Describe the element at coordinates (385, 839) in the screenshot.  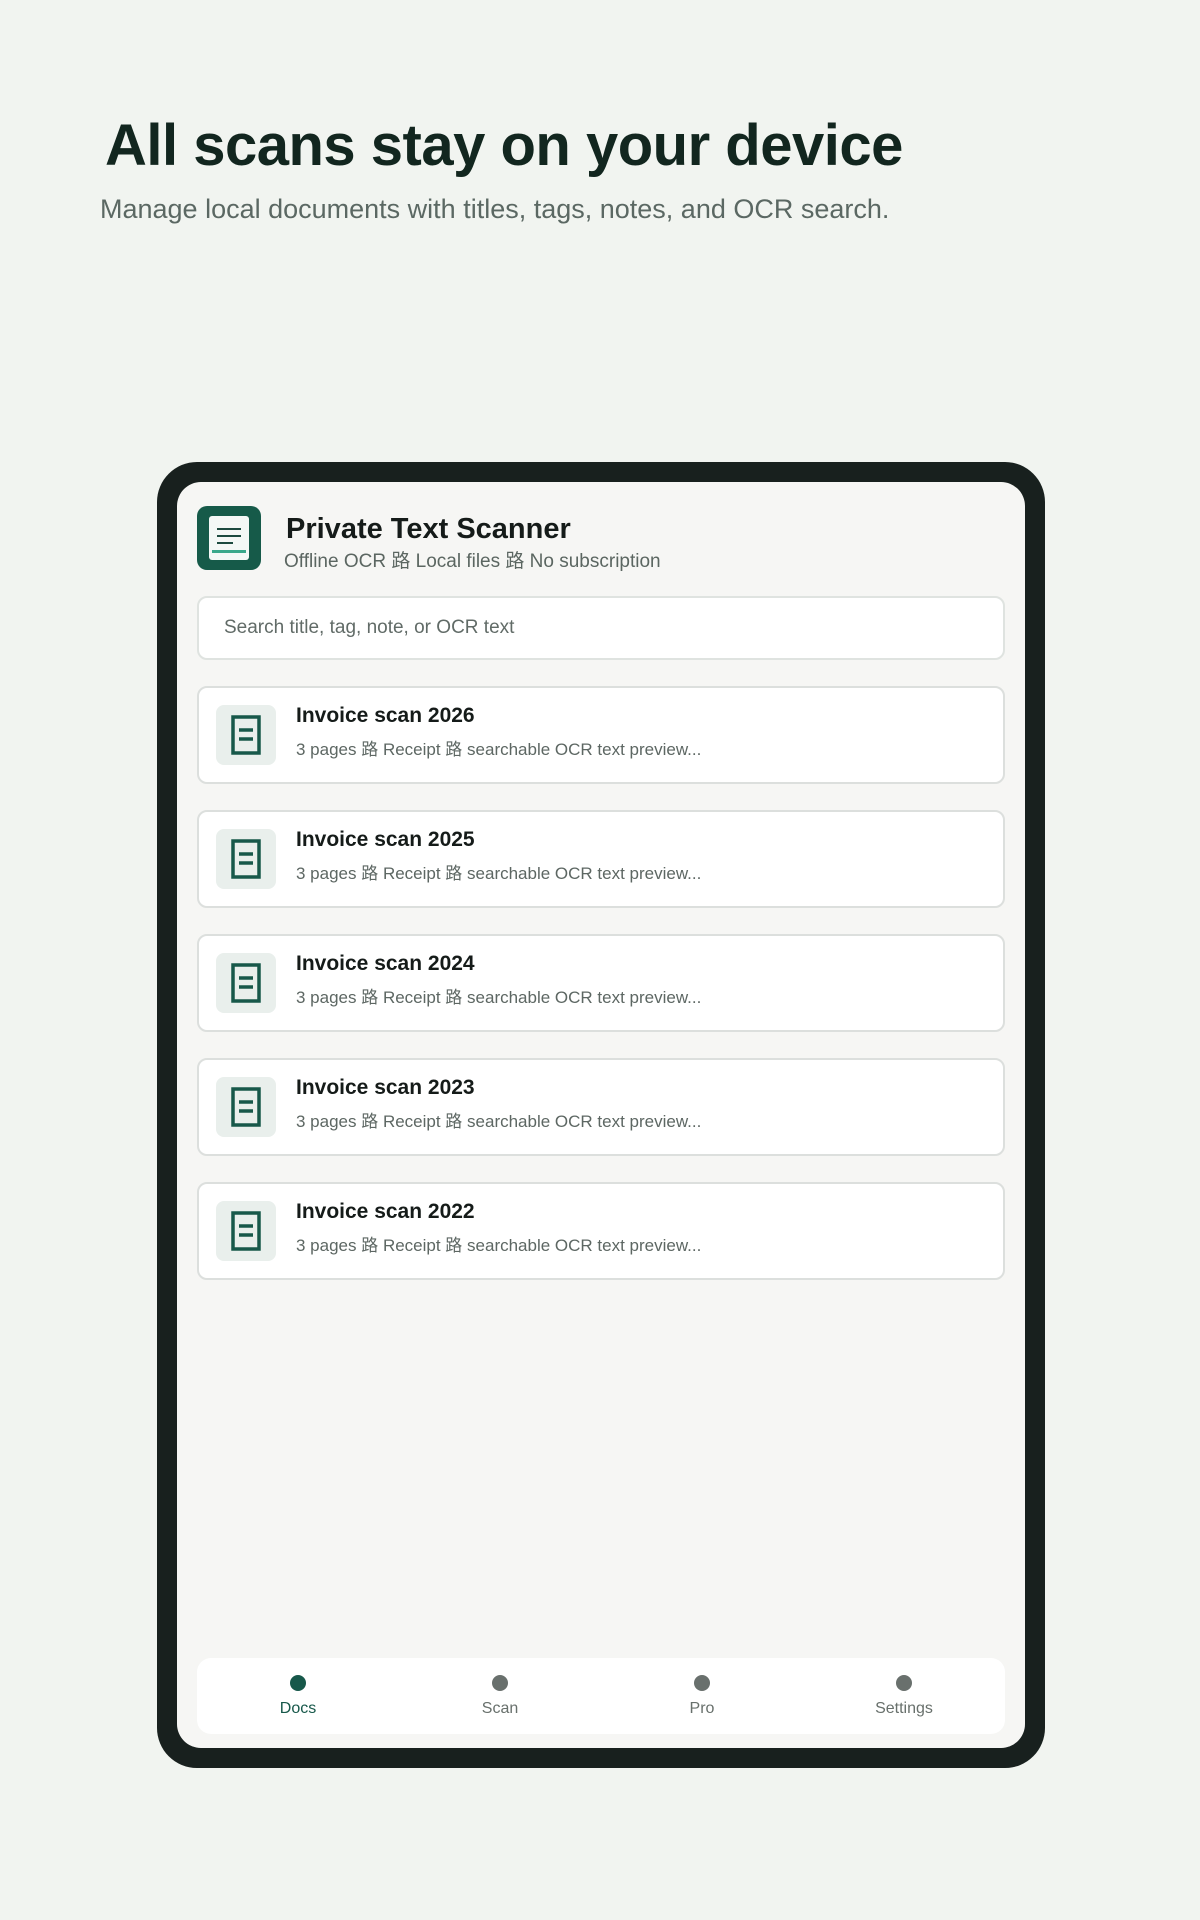
I see `document-title: Invoice scan 2025` at that location.